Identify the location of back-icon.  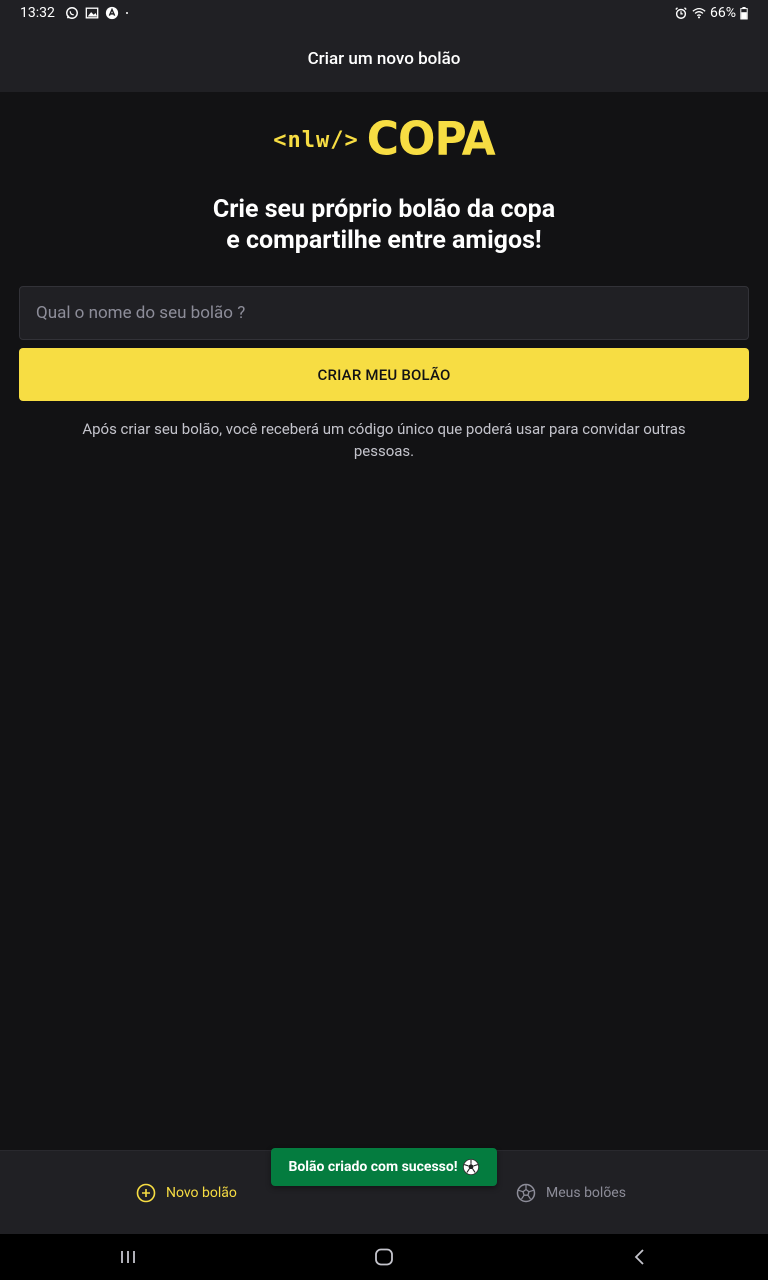
(639, 1257).